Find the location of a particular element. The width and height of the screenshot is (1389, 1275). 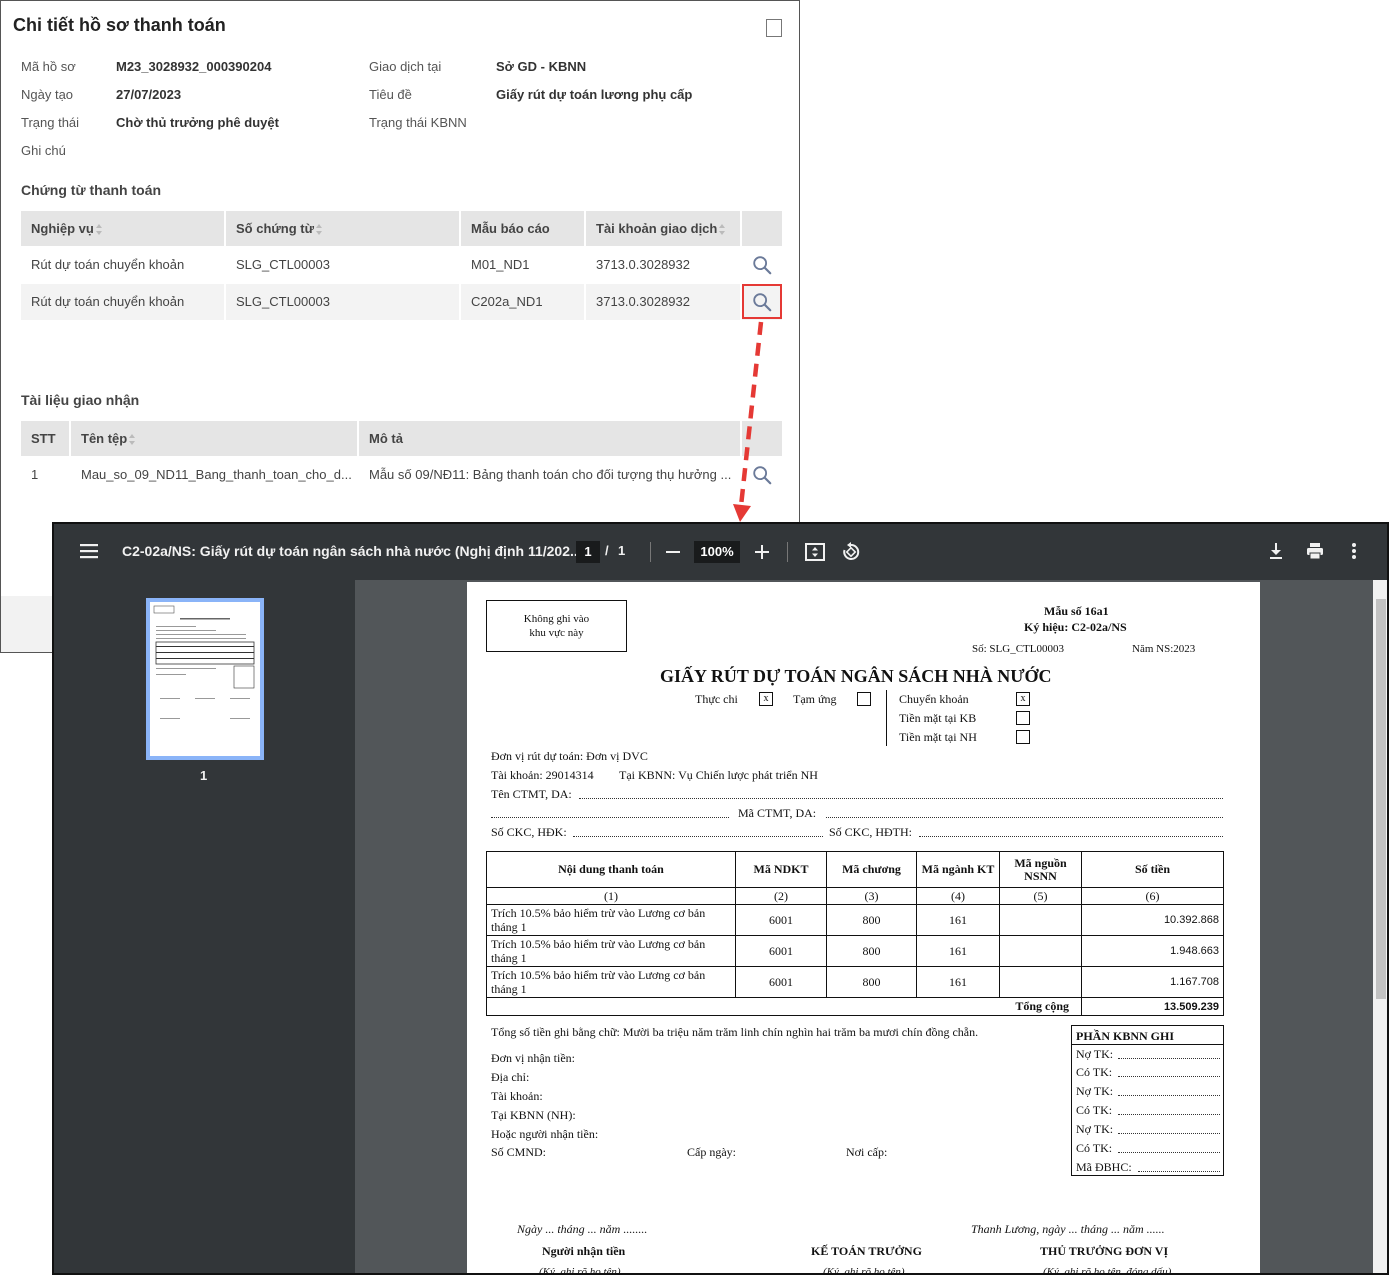

scrollbar-thumb is located at coordinates (1381, 799).